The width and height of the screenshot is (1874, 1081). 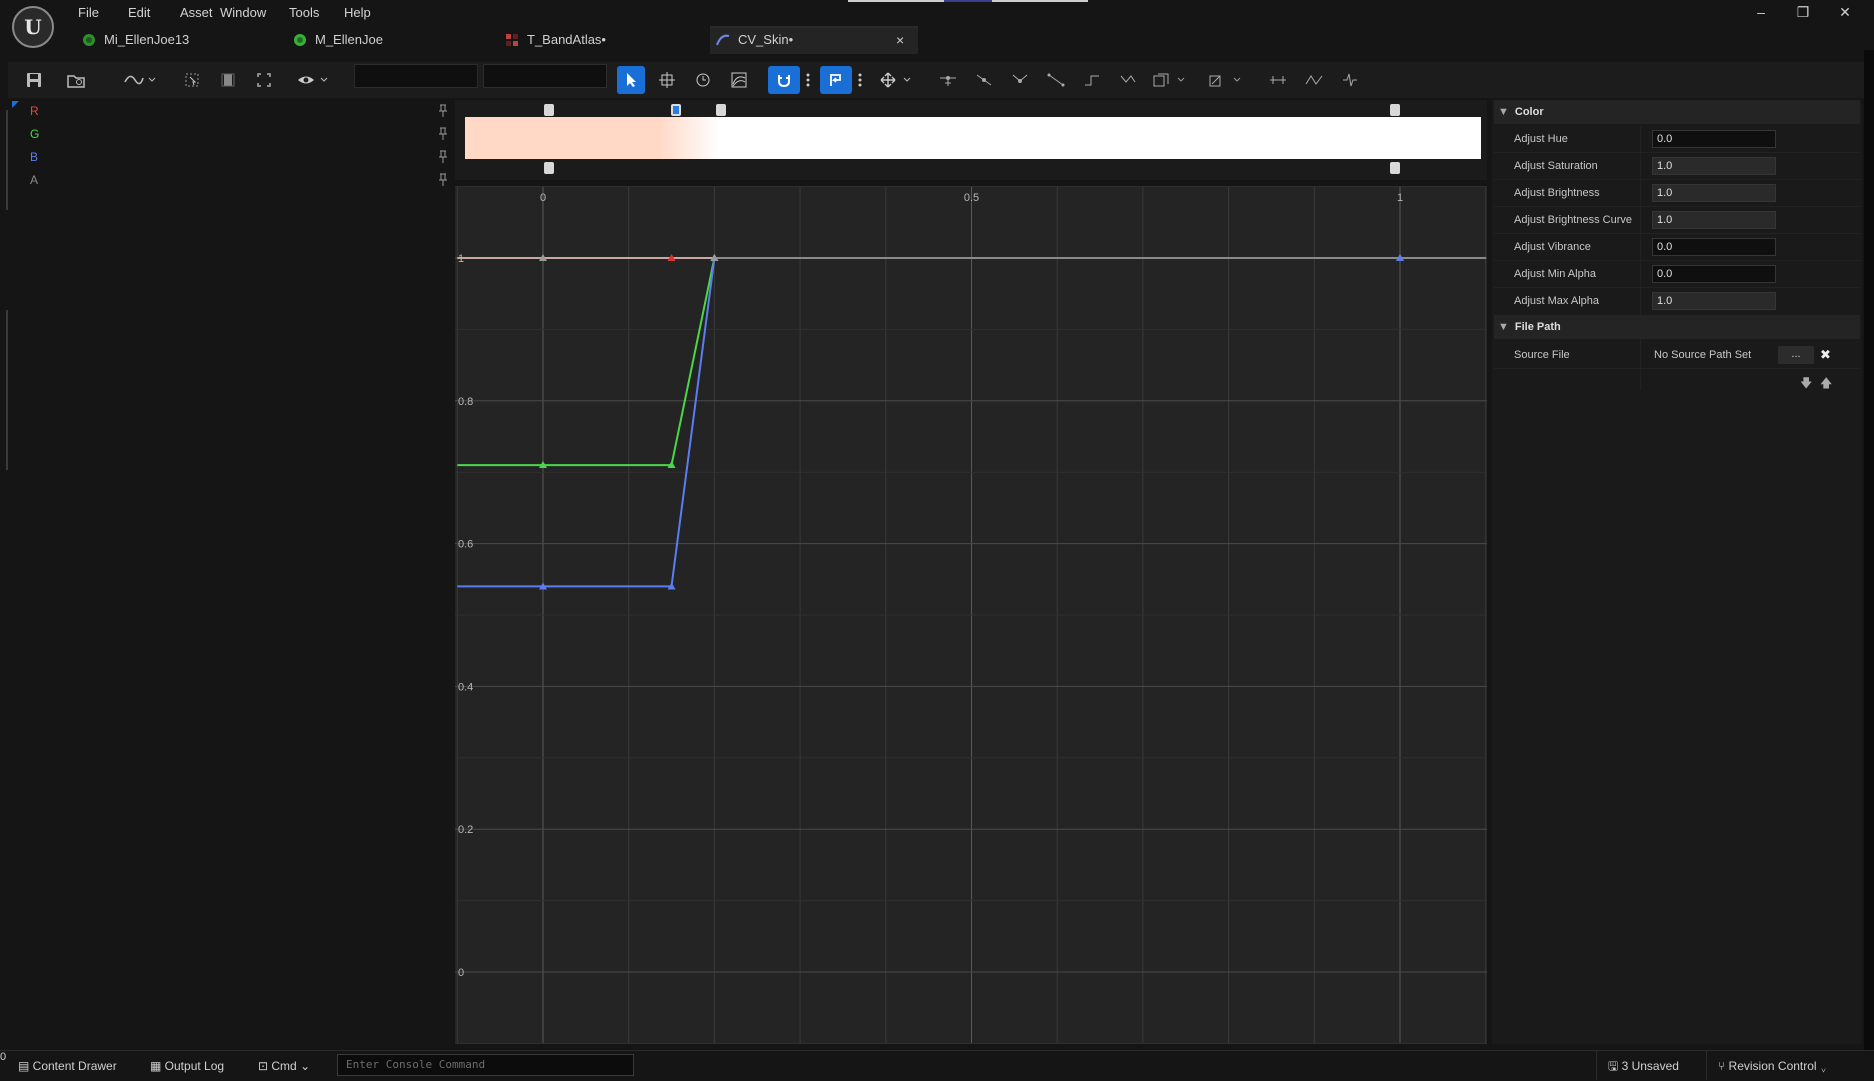 What do you see at coordinates (1703, 355) in the screenshot?
I see `prop-source-file-value: No Source Path Set` at bounding box center [1703, 355].